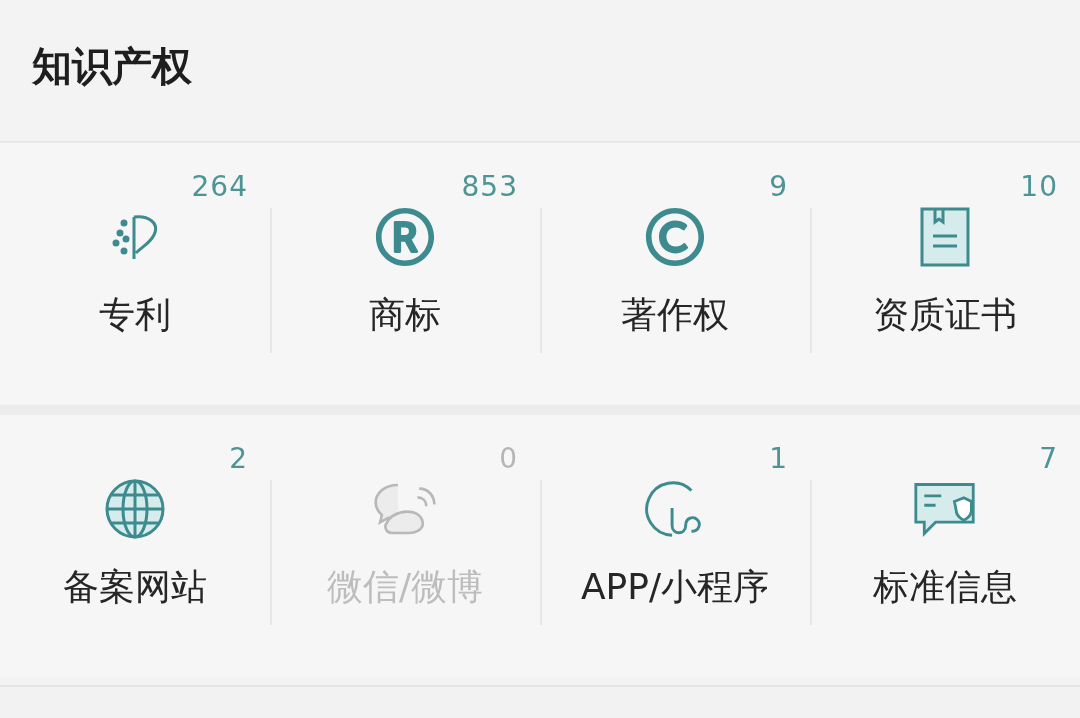  I want to click on category-label: 备案网站, so click(135, 587).